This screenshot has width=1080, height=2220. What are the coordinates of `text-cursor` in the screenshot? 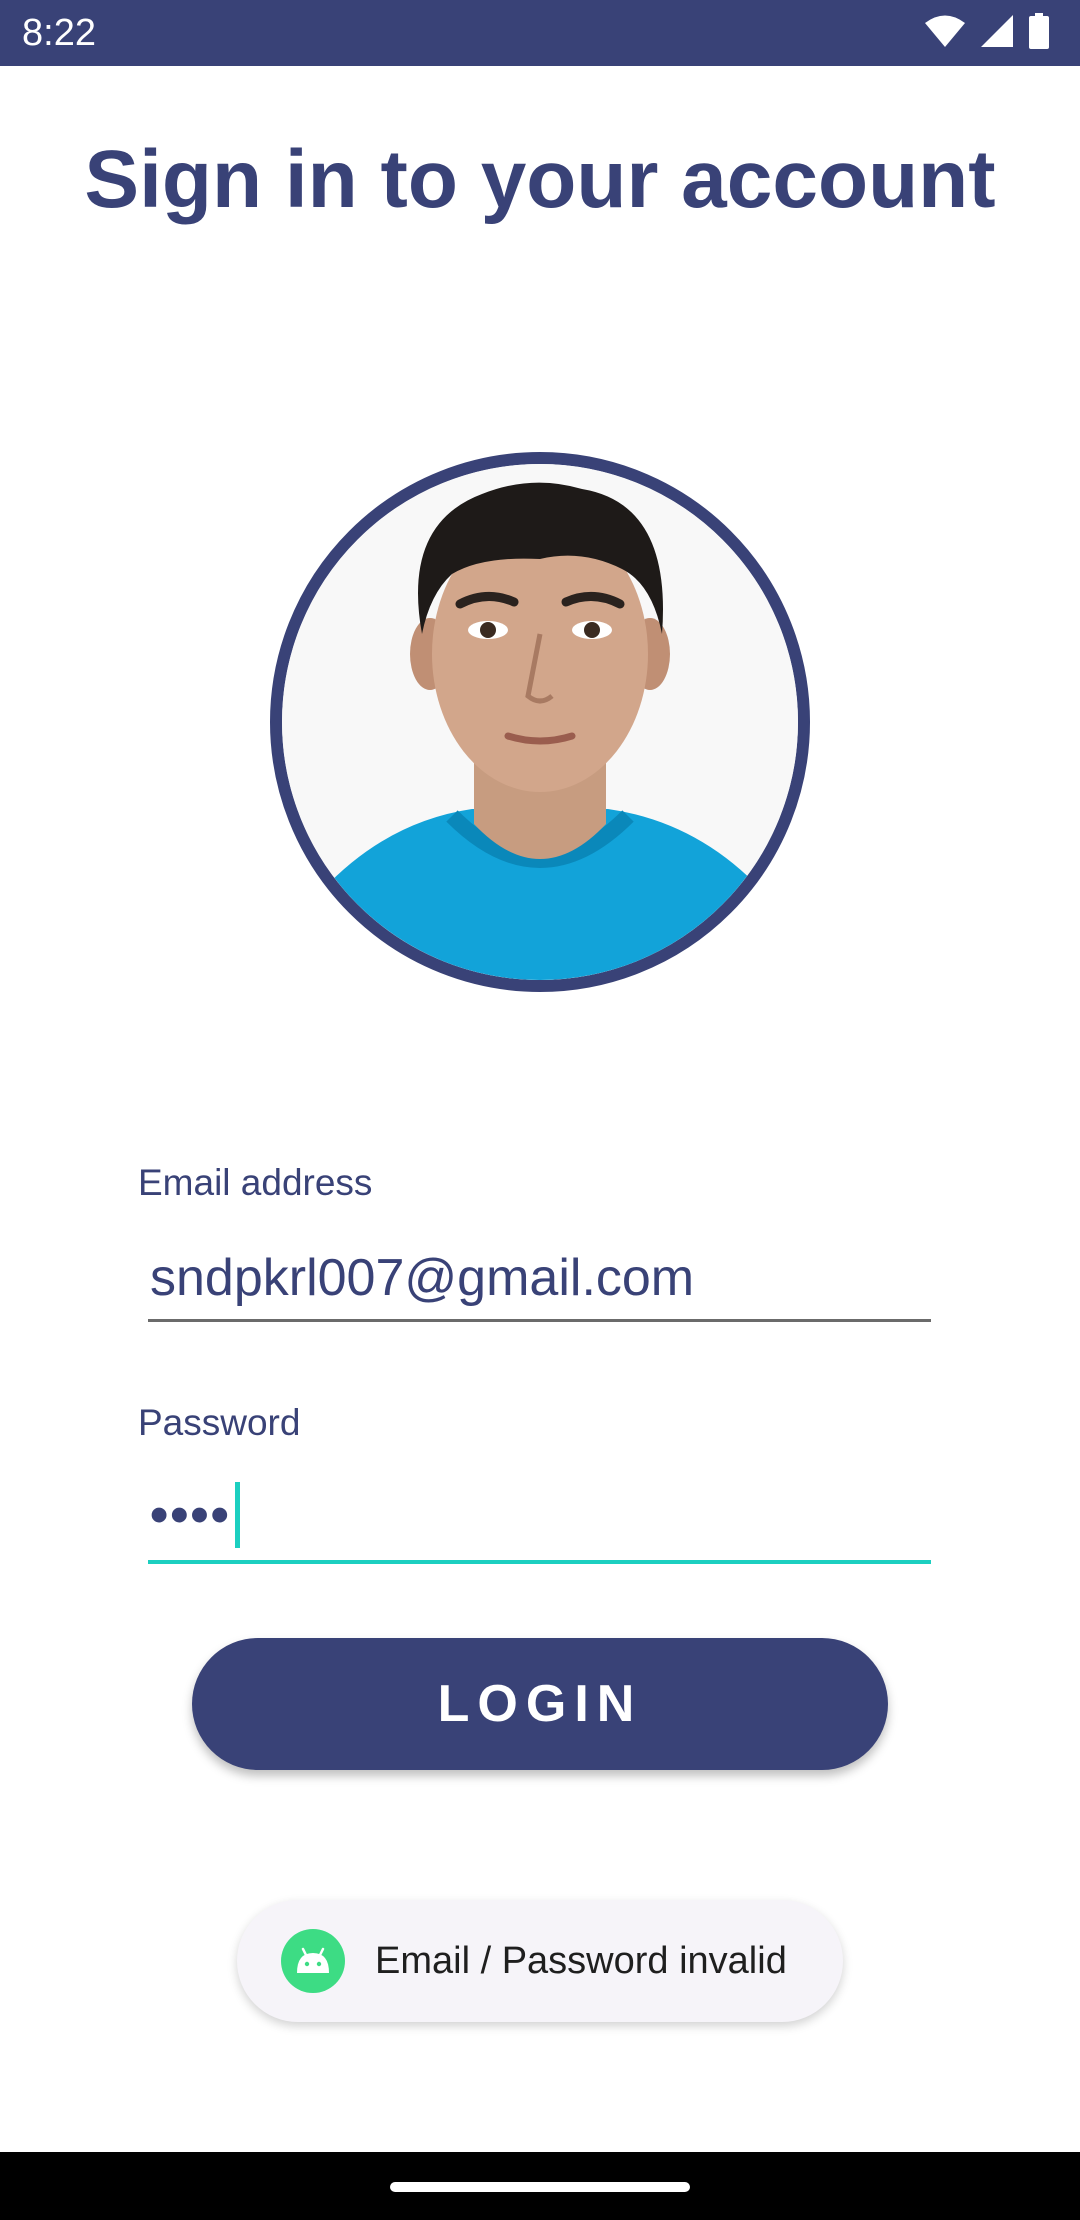 It's located at (237, 1515).